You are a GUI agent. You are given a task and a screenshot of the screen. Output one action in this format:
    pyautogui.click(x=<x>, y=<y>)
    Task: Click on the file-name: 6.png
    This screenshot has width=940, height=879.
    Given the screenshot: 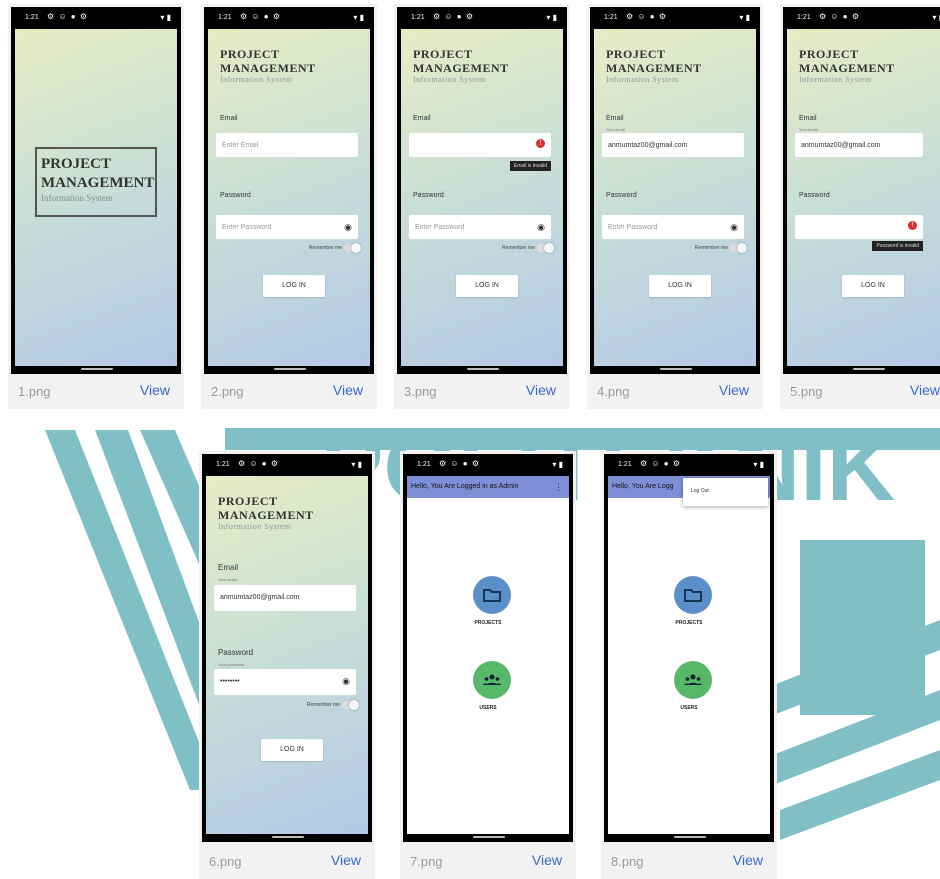 What is the action you would take?
    pyautogui.click(x=225, y=861)
    